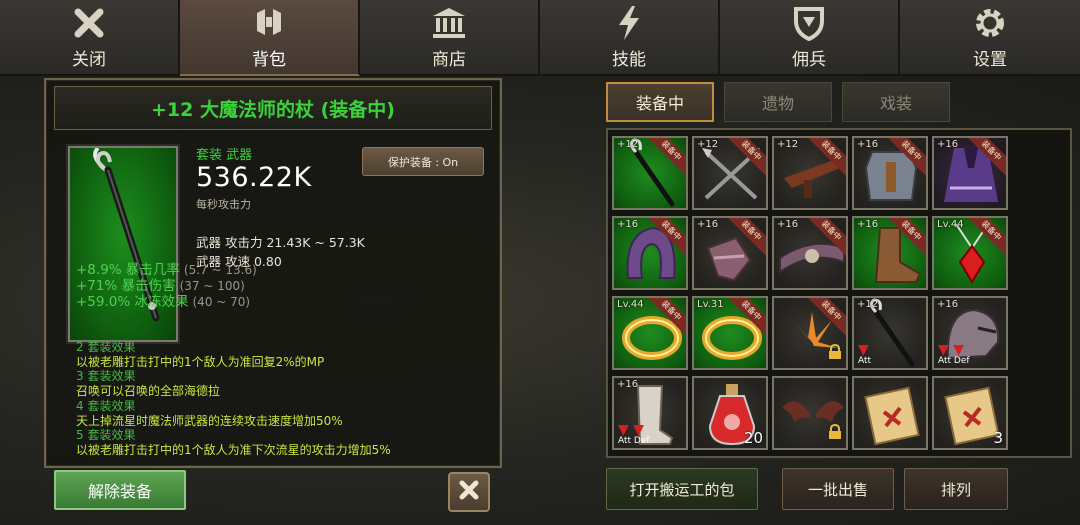 The height and width of the screenshot is (525, 1080). What do you see at coordinates (449, 23) in the screenshot?
I see `shop-icon` at bounding box center [449, 23].